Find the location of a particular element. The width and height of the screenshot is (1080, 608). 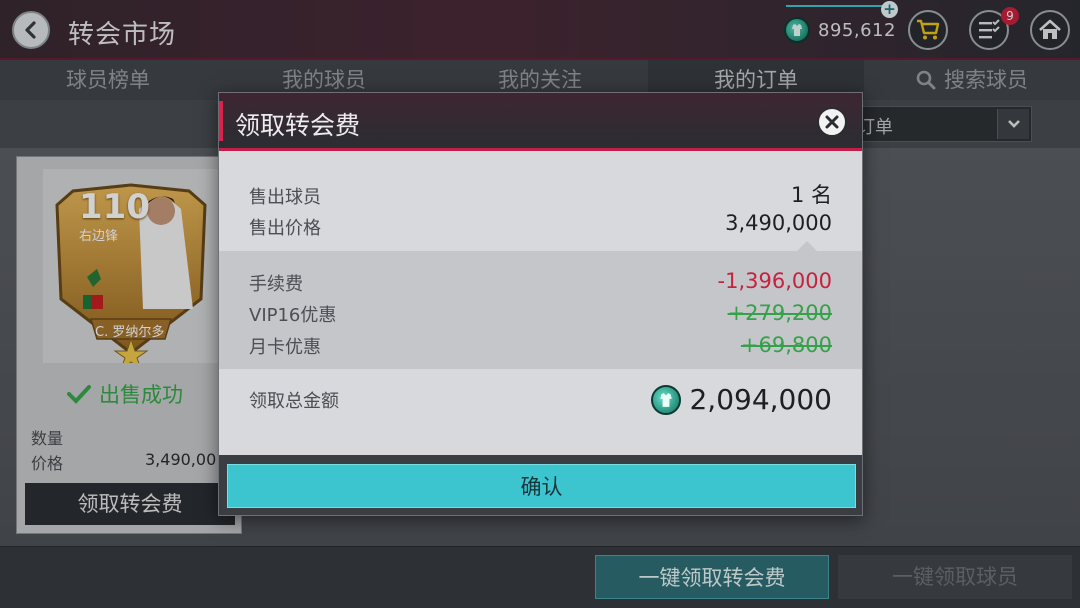

close-button is located at coordinates (832, 122).